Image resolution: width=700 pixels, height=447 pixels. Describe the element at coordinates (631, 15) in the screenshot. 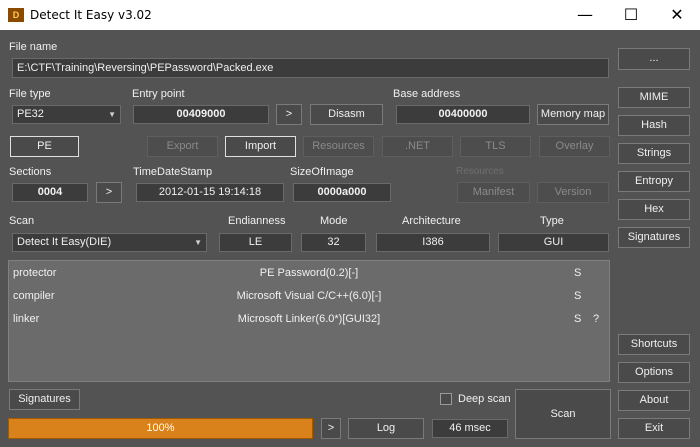

I see `maximize-button: ☐` at that location.